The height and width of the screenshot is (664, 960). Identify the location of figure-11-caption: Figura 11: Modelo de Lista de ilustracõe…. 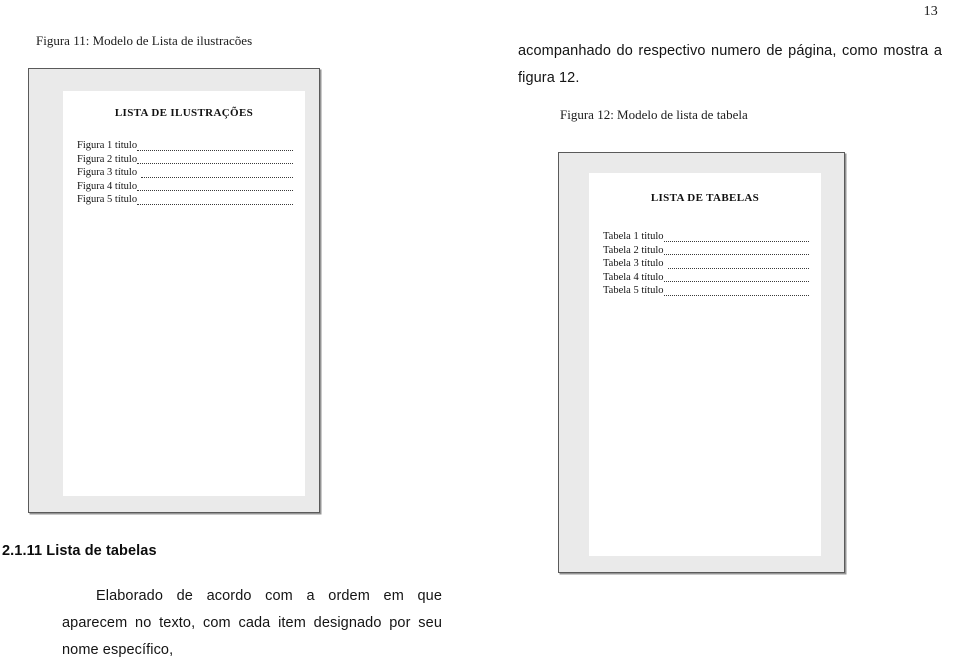
(144, 40).